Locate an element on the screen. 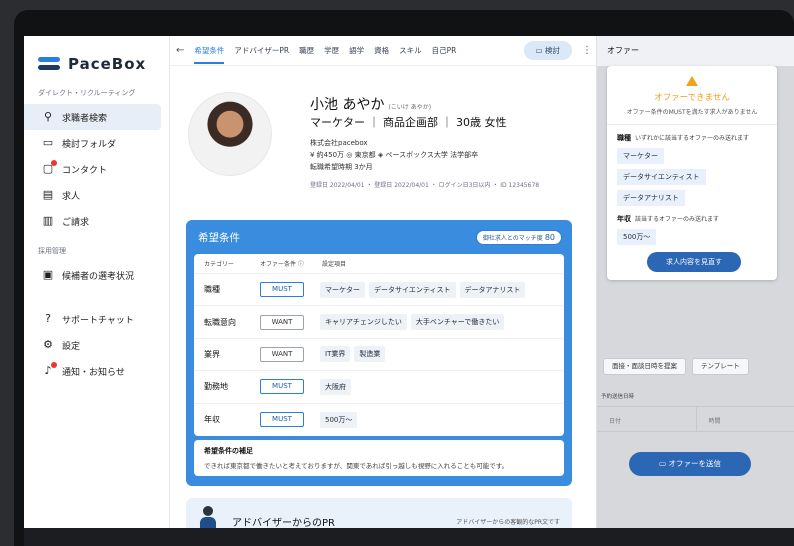 The width and height of the screenshot is (794, 546). match-label: 御社求人とのマッチ度 is located at coordinates (512, 238).